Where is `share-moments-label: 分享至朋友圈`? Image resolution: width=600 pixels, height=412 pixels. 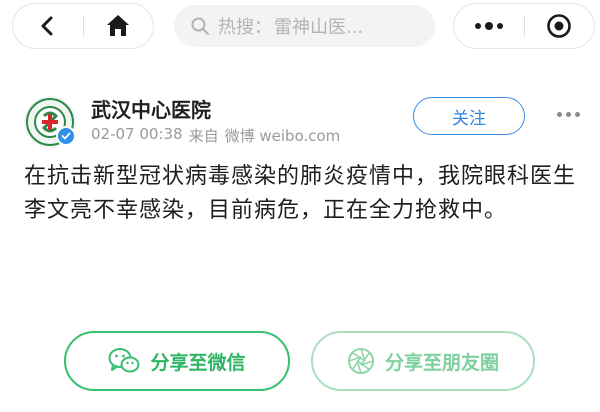
share-moments-label: 分享至朋友圈 is located at coordinates (441, 362).